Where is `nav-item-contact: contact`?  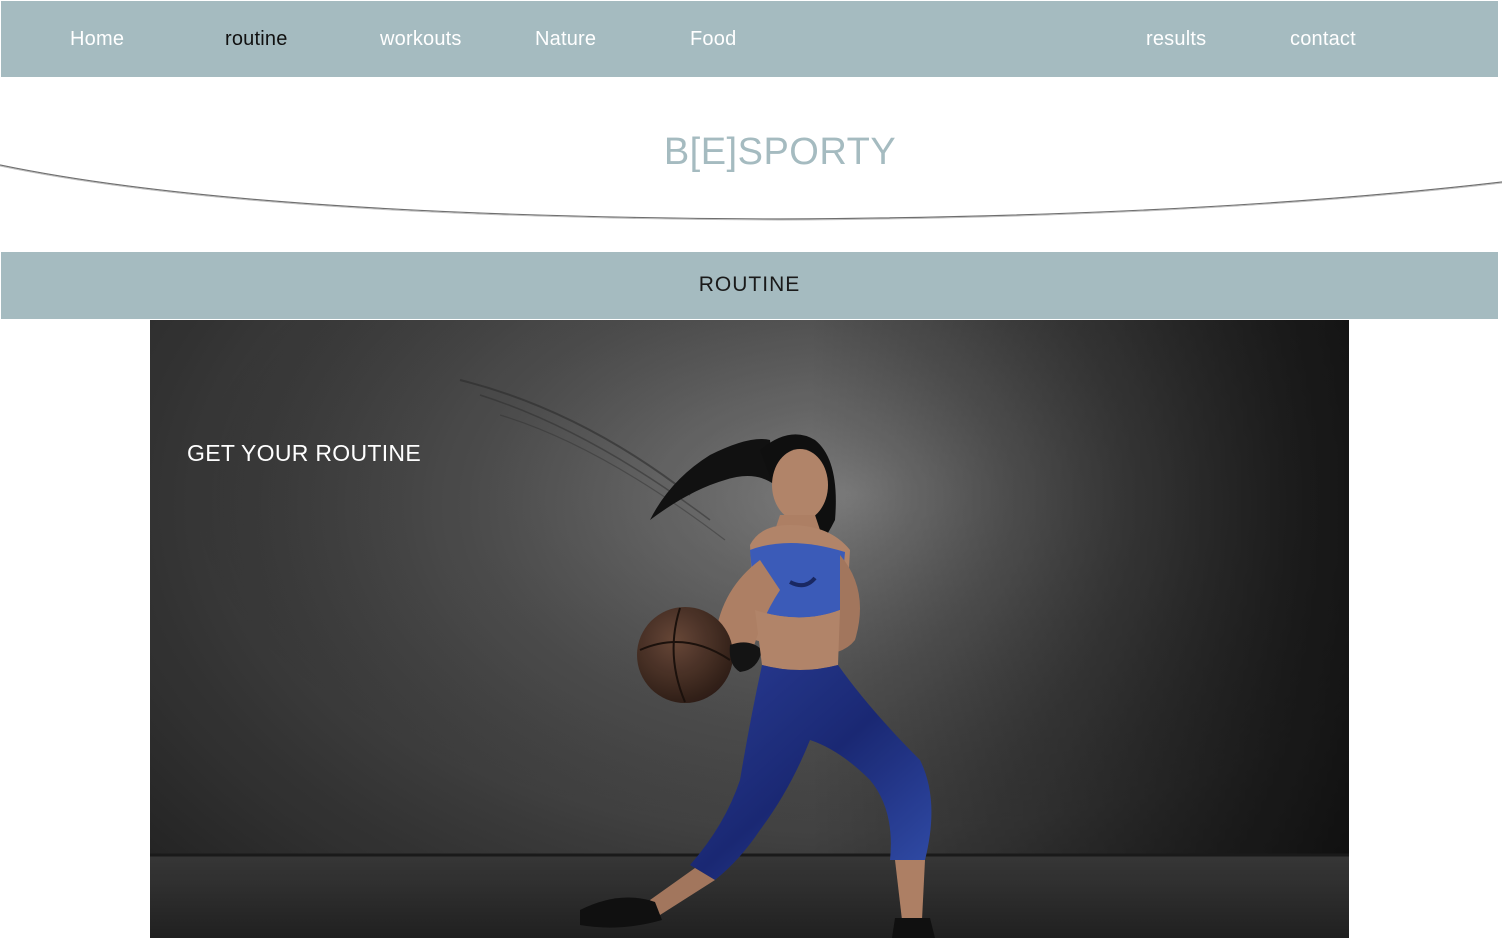 nav-item-contact: contact is located at coordinates (1323, 39).